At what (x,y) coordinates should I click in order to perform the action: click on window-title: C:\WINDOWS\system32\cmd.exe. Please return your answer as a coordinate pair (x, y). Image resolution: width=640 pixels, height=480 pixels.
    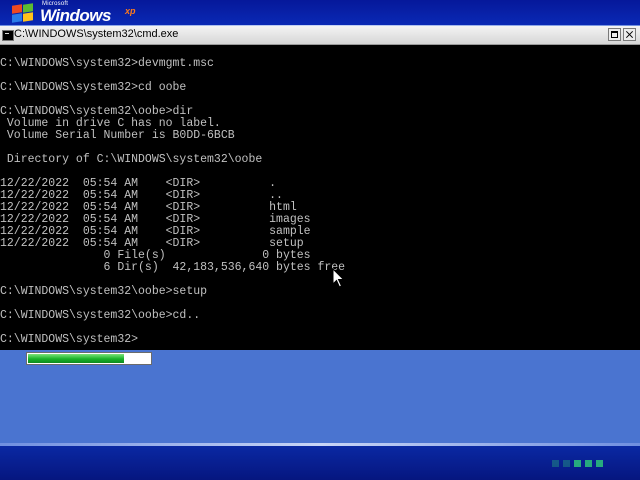
    Looking at the image, I should click on (96, 34).